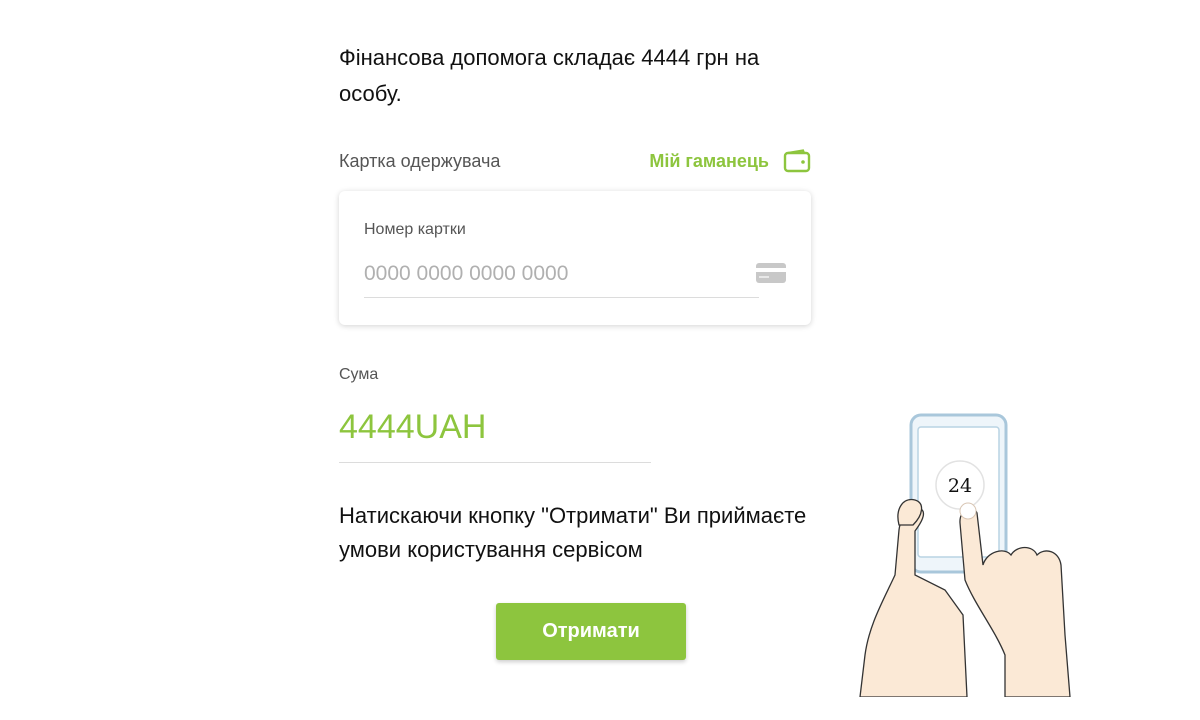 The width and height of the screenshot is (1200, 720). Describe the element at coordinates (797, 161) in the screenshot. I see `wallet-icon` at that location.